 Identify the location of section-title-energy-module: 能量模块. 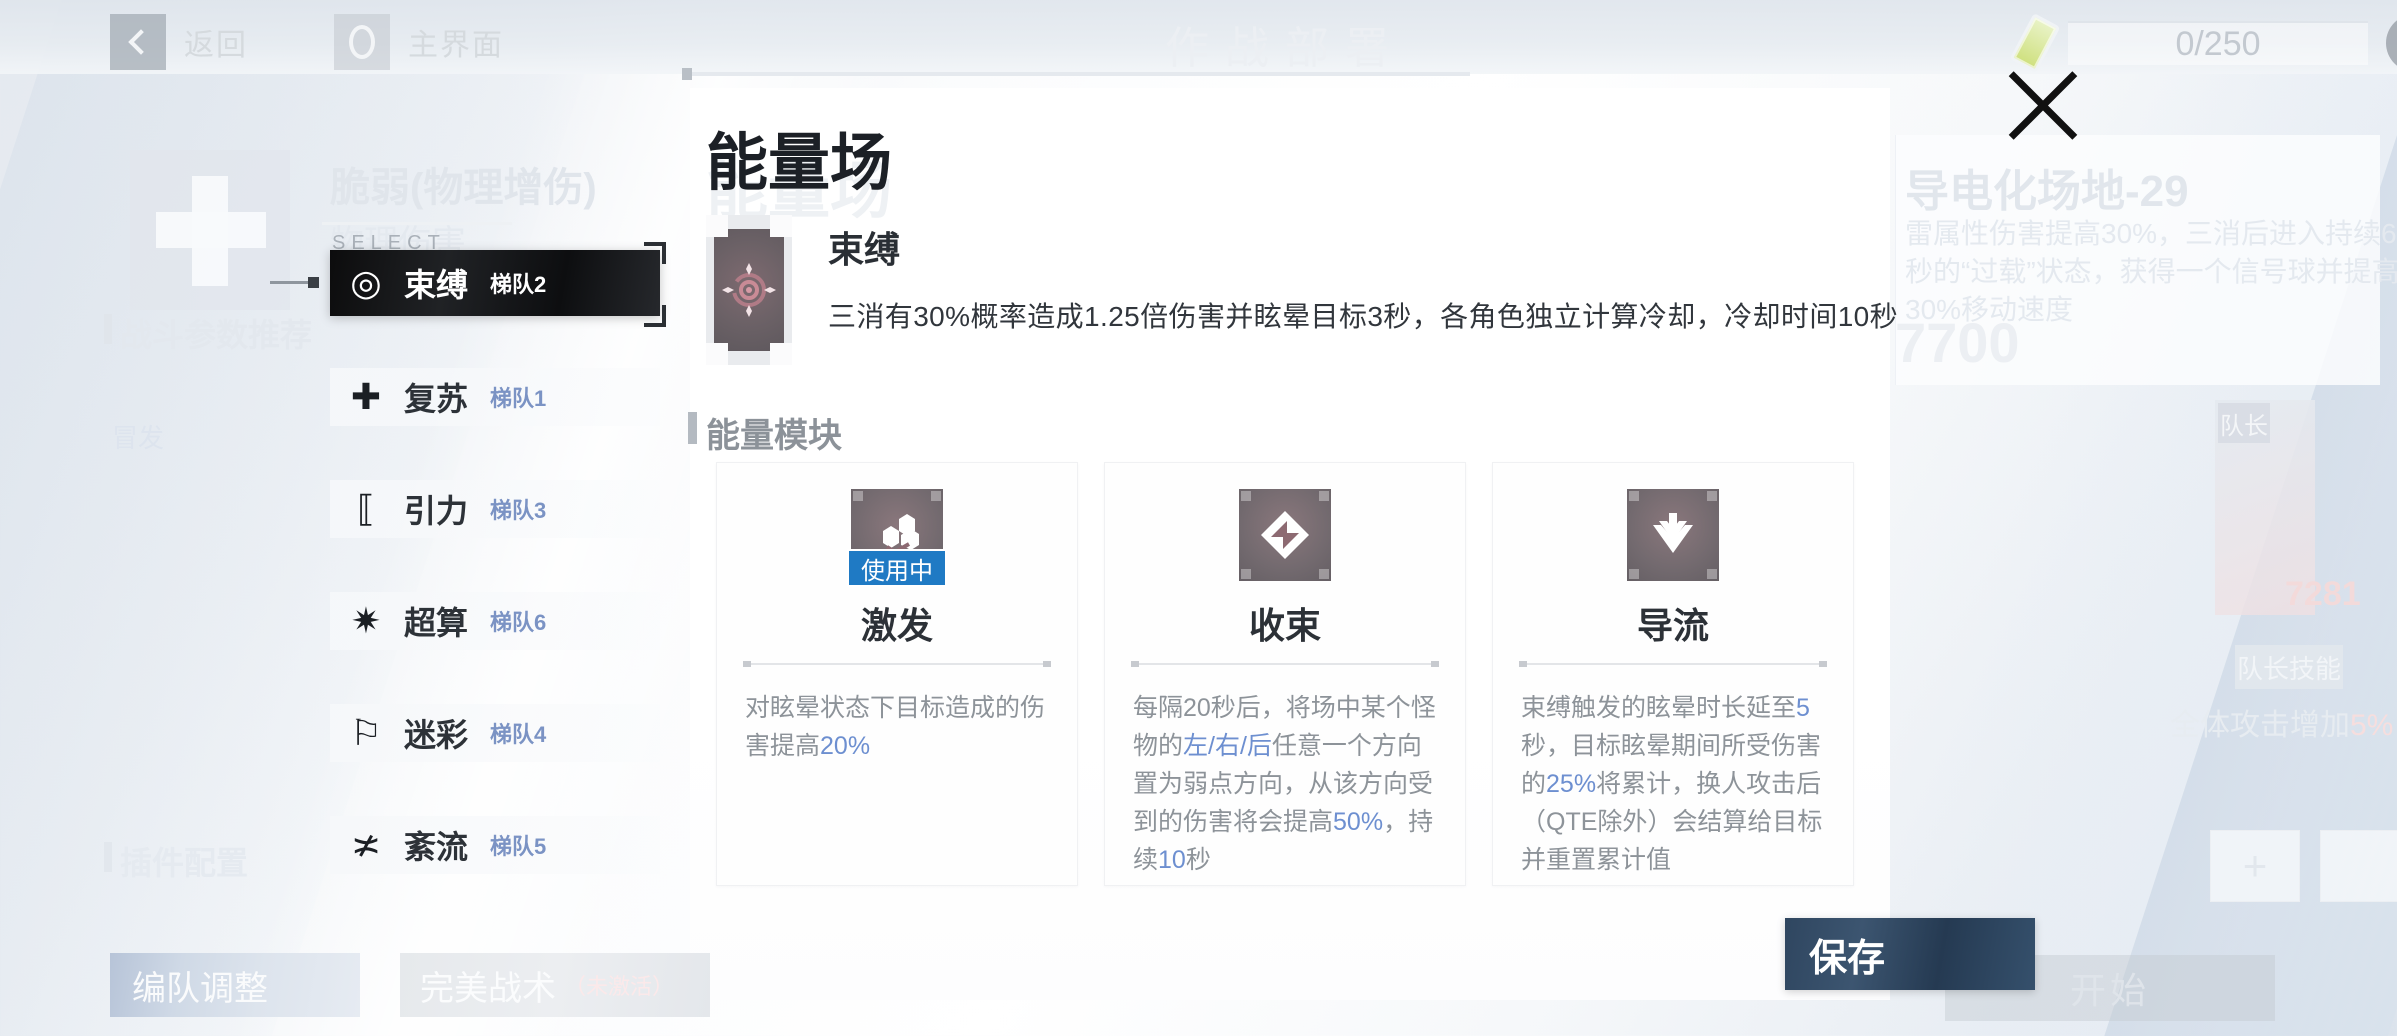
(765, 432).